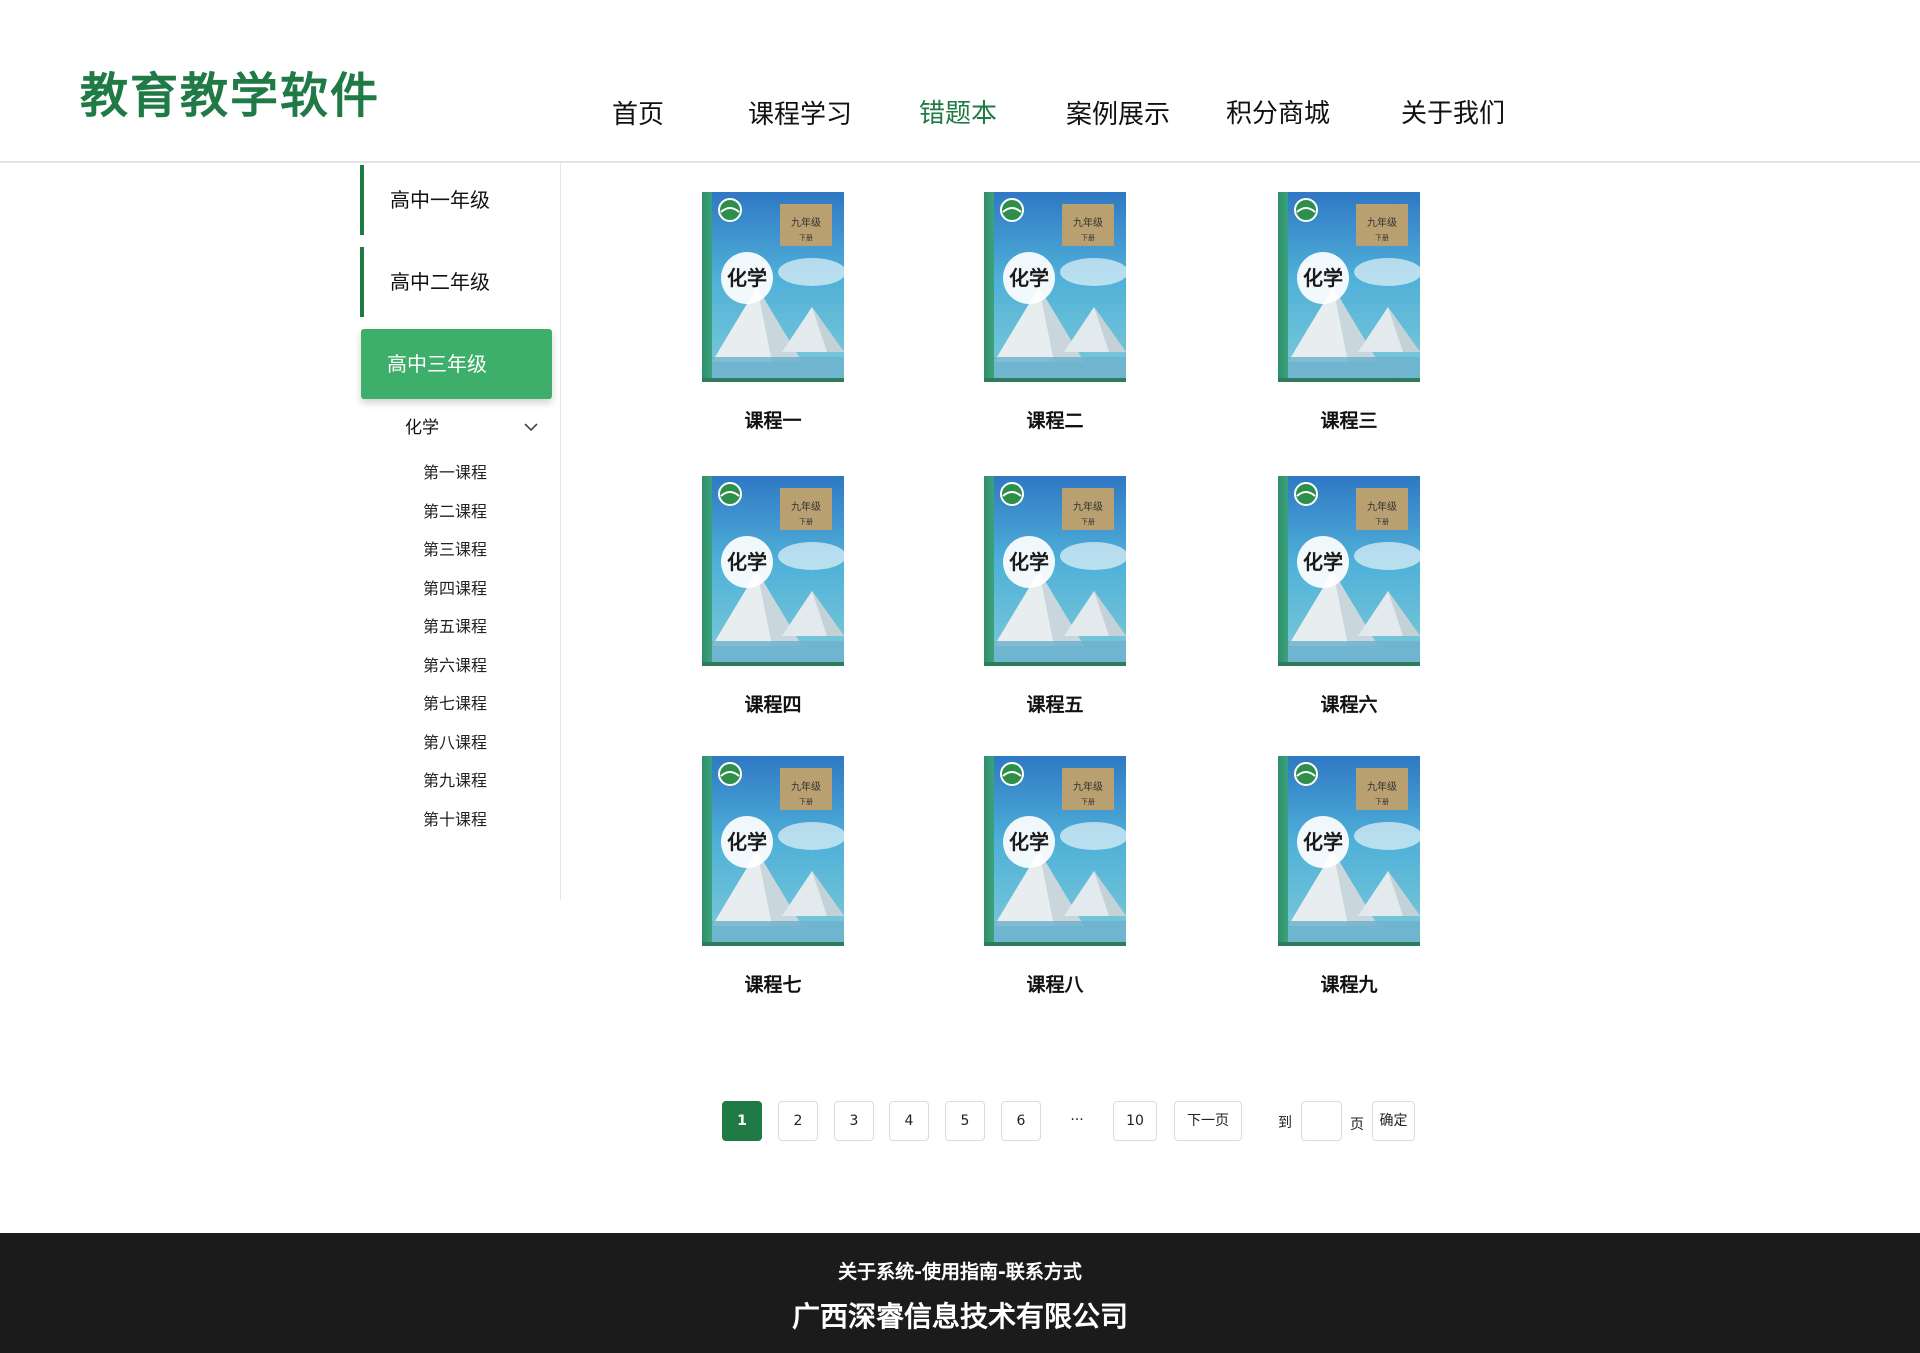 This screenshot has width=1920, height=1353. I want to click on goto-prefix-label: 到, so click(1285, 1123).